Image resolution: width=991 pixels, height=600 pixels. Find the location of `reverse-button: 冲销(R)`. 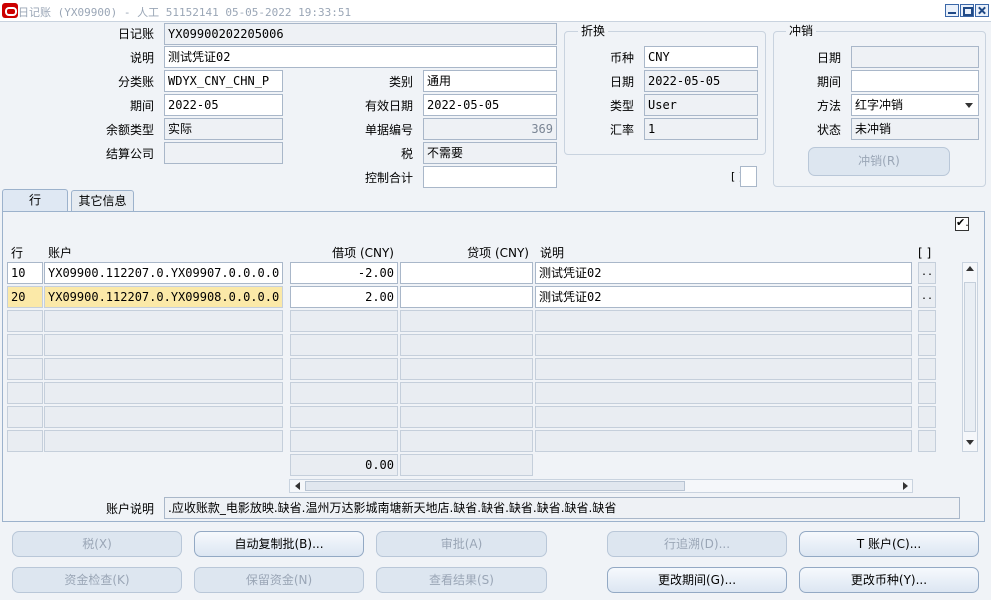

reverse-button: 冲销(R) is located at coordinates (879, 161).